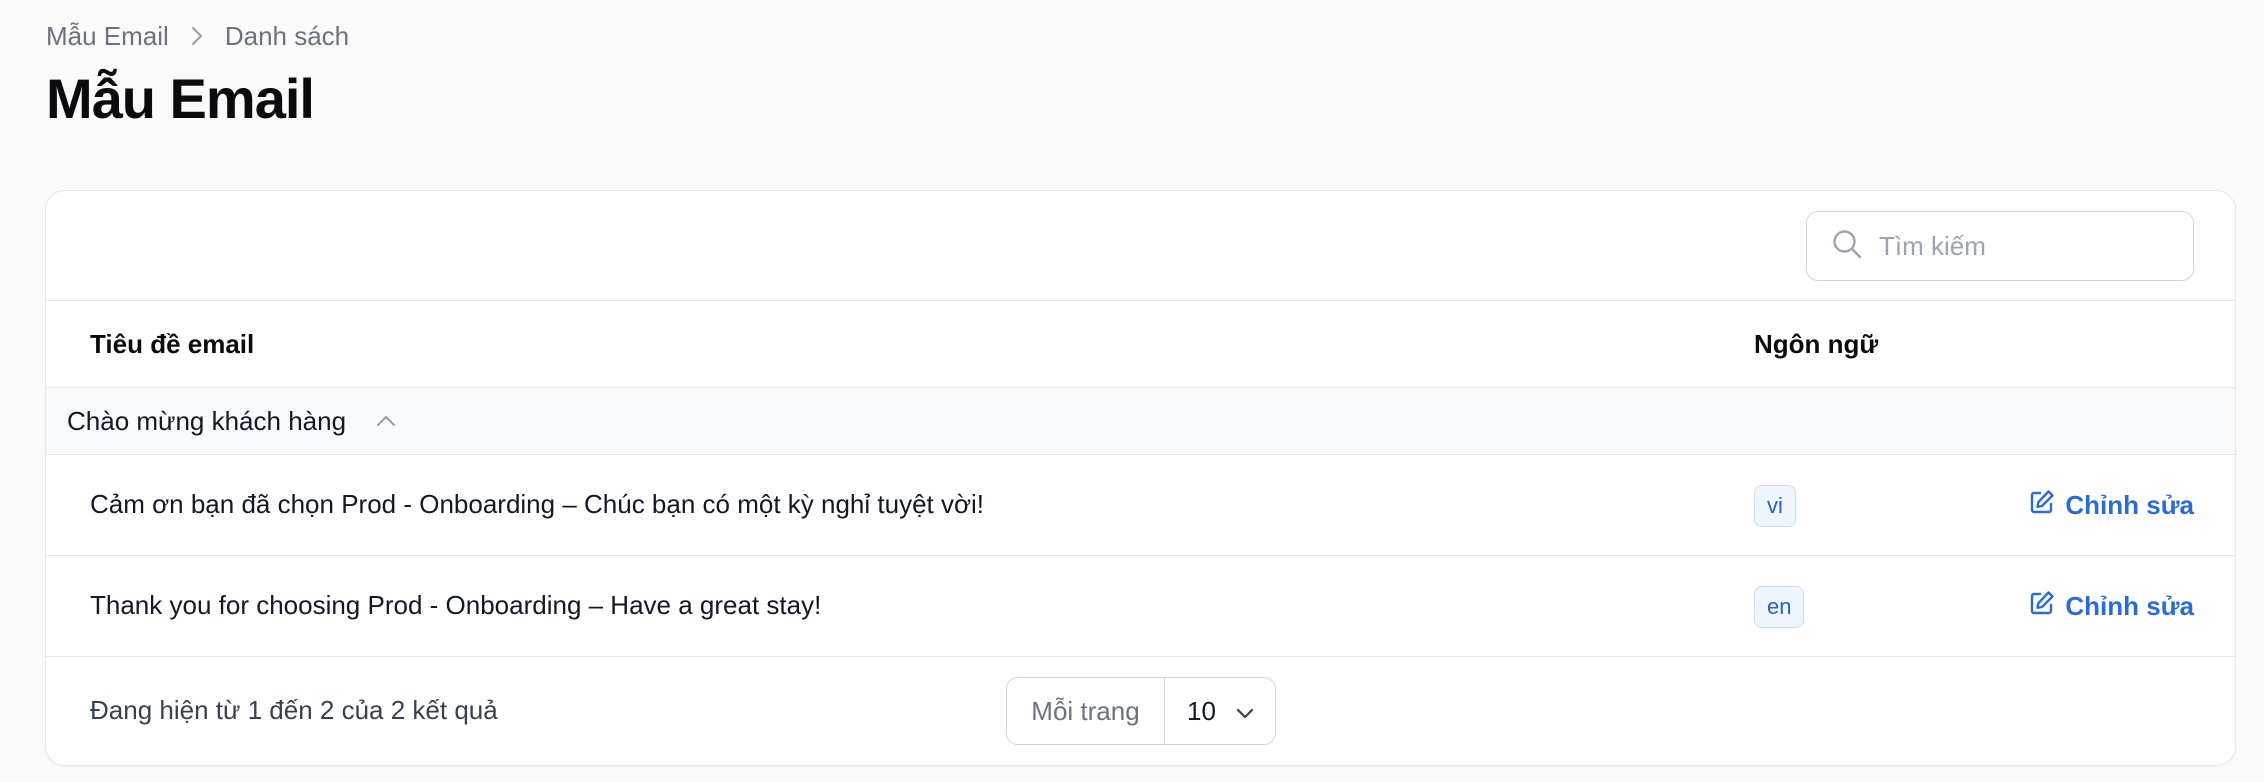 Image resolution: width=2264 pixels, height=782 pixels. What do you see at coordinates (207, 420) in the screenshot?
I see `group-label: Chào mừng khách hàng` at bounding box center [207, 420].